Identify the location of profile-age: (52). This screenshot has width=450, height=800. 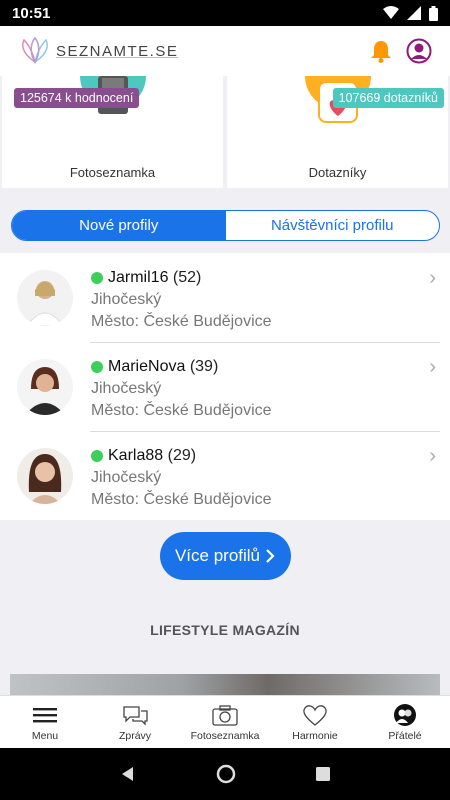
(187, 277).